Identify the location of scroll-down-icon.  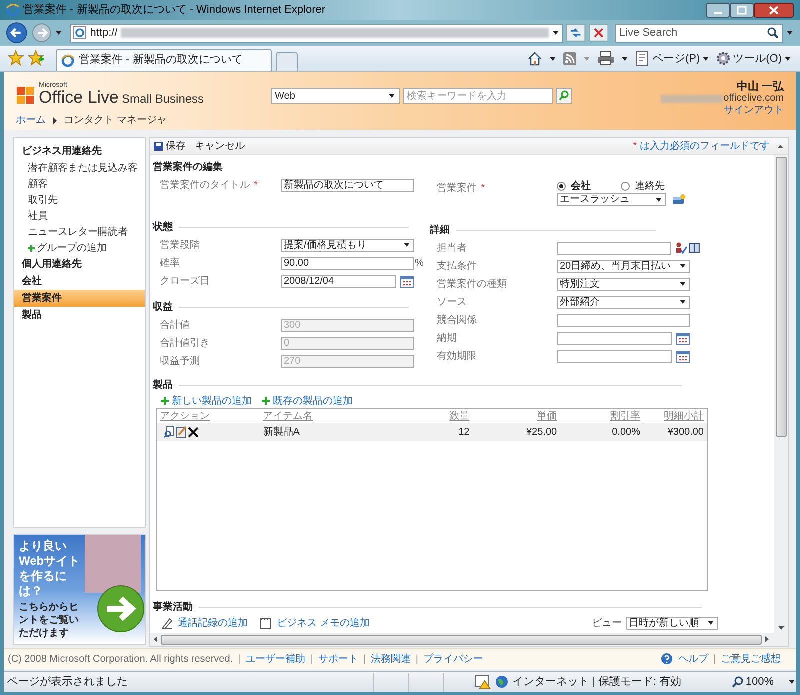
(781, 628).